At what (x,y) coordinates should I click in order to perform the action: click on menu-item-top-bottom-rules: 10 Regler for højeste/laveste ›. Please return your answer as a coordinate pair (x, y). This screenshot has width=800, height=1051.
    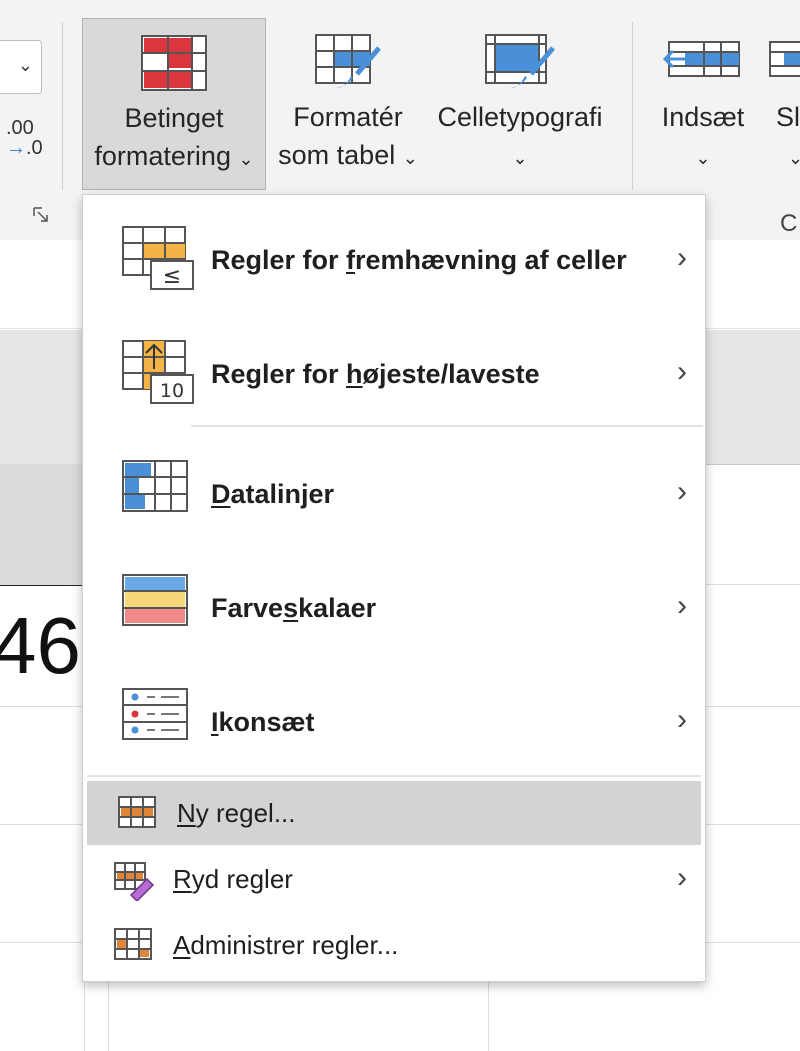
    Looking at the image, I should click on (394, 374).